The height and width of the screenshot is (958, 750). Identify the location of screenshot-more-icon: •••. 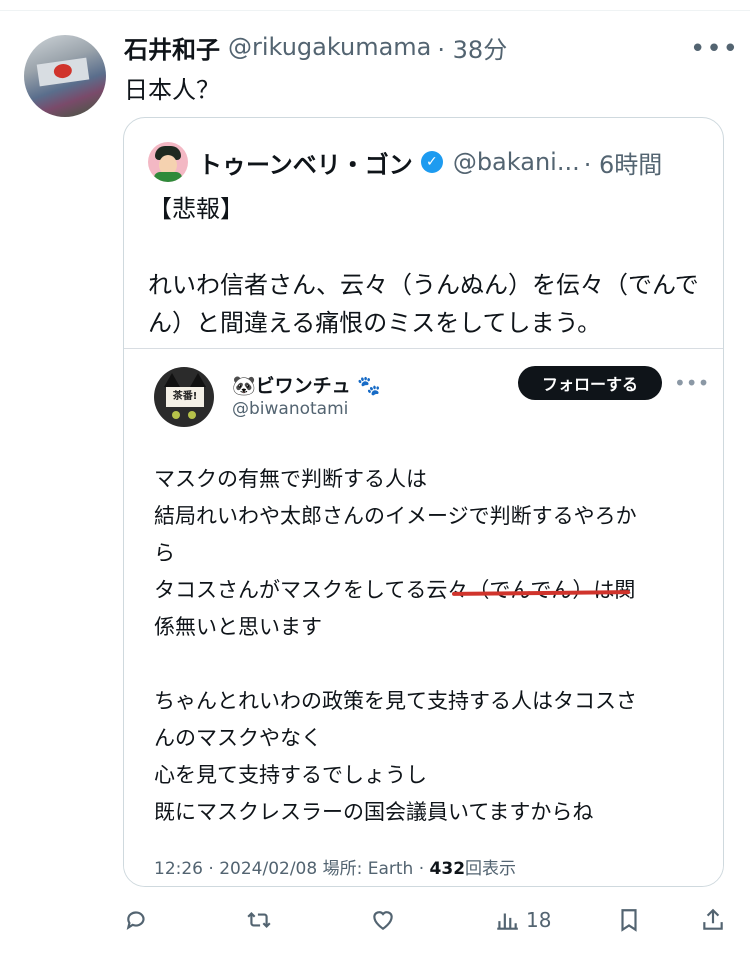
(692, 383).